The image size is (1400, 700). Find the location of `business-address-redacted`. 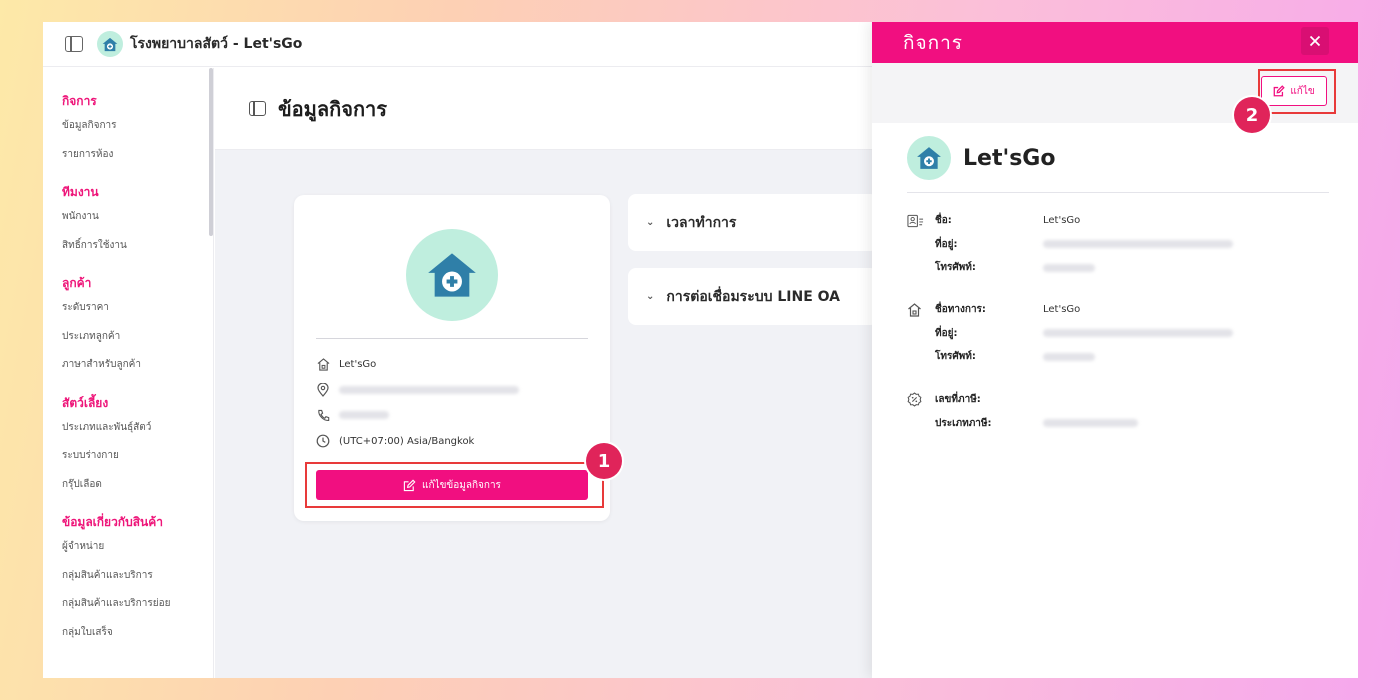

business-address-redacted is located at coordinates (429, 390).